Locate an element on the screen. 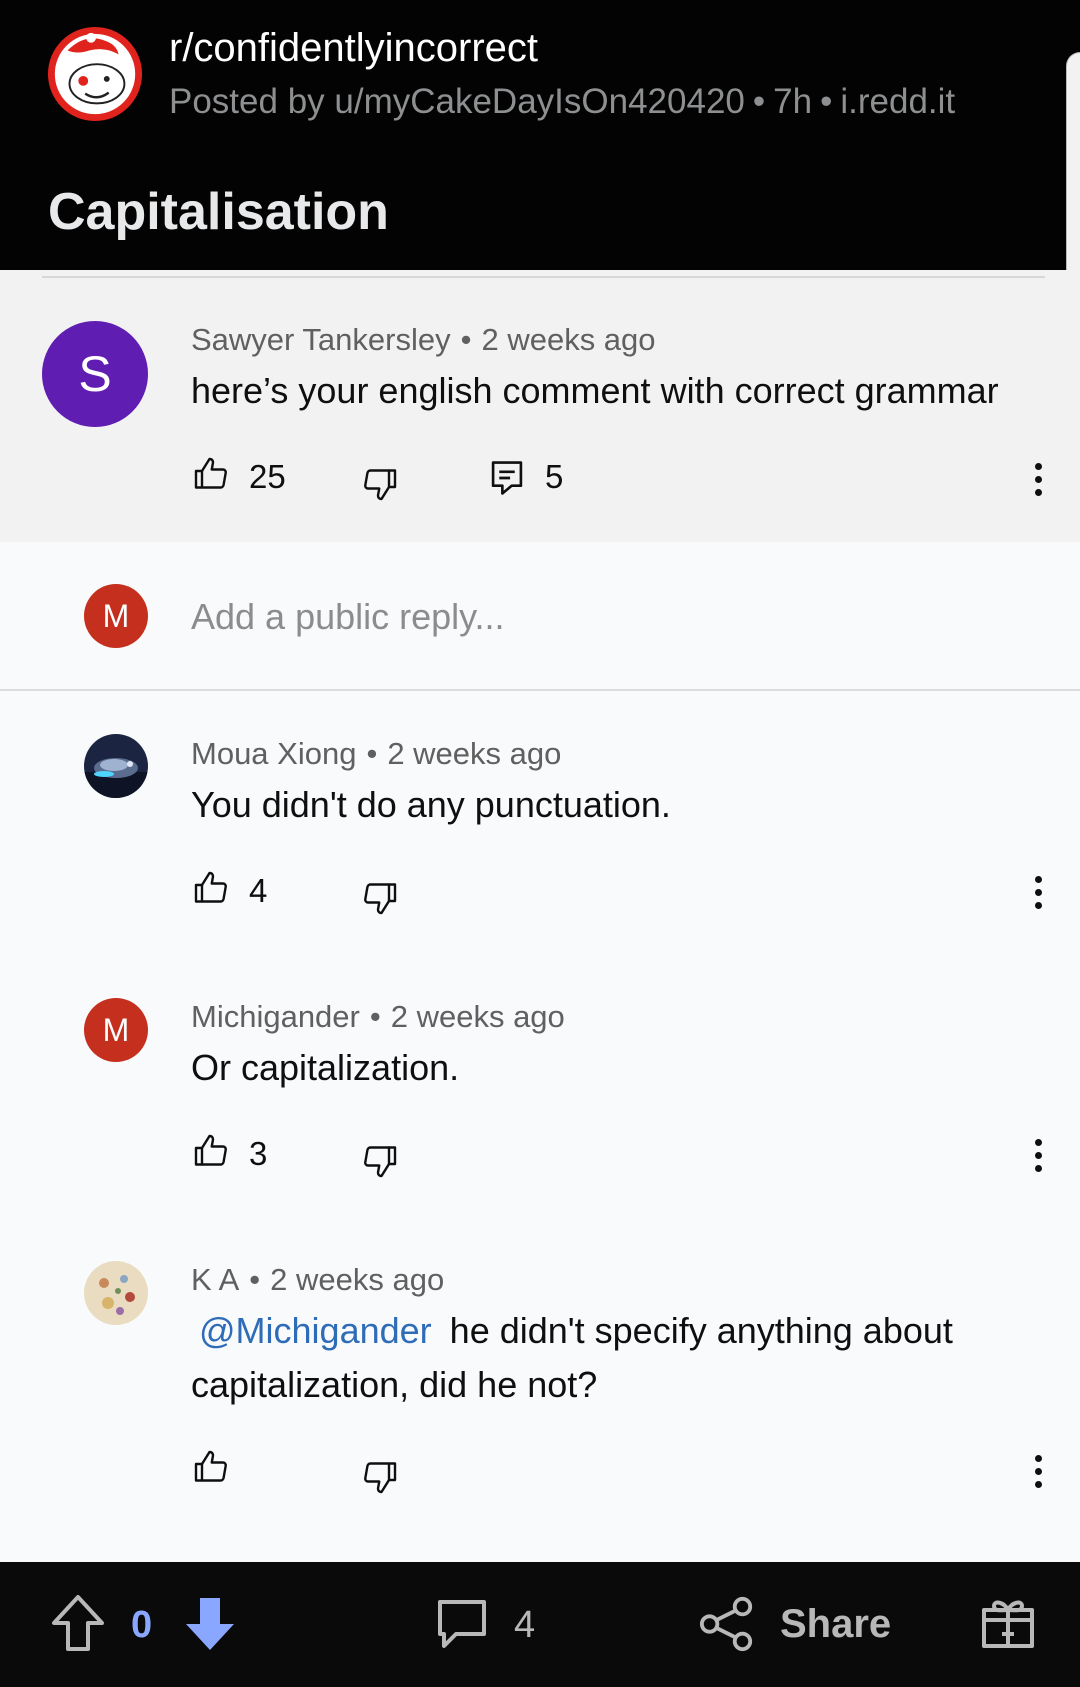  comment-meta: K A • 2 weeks ago is located at coordinates (317, 1280).